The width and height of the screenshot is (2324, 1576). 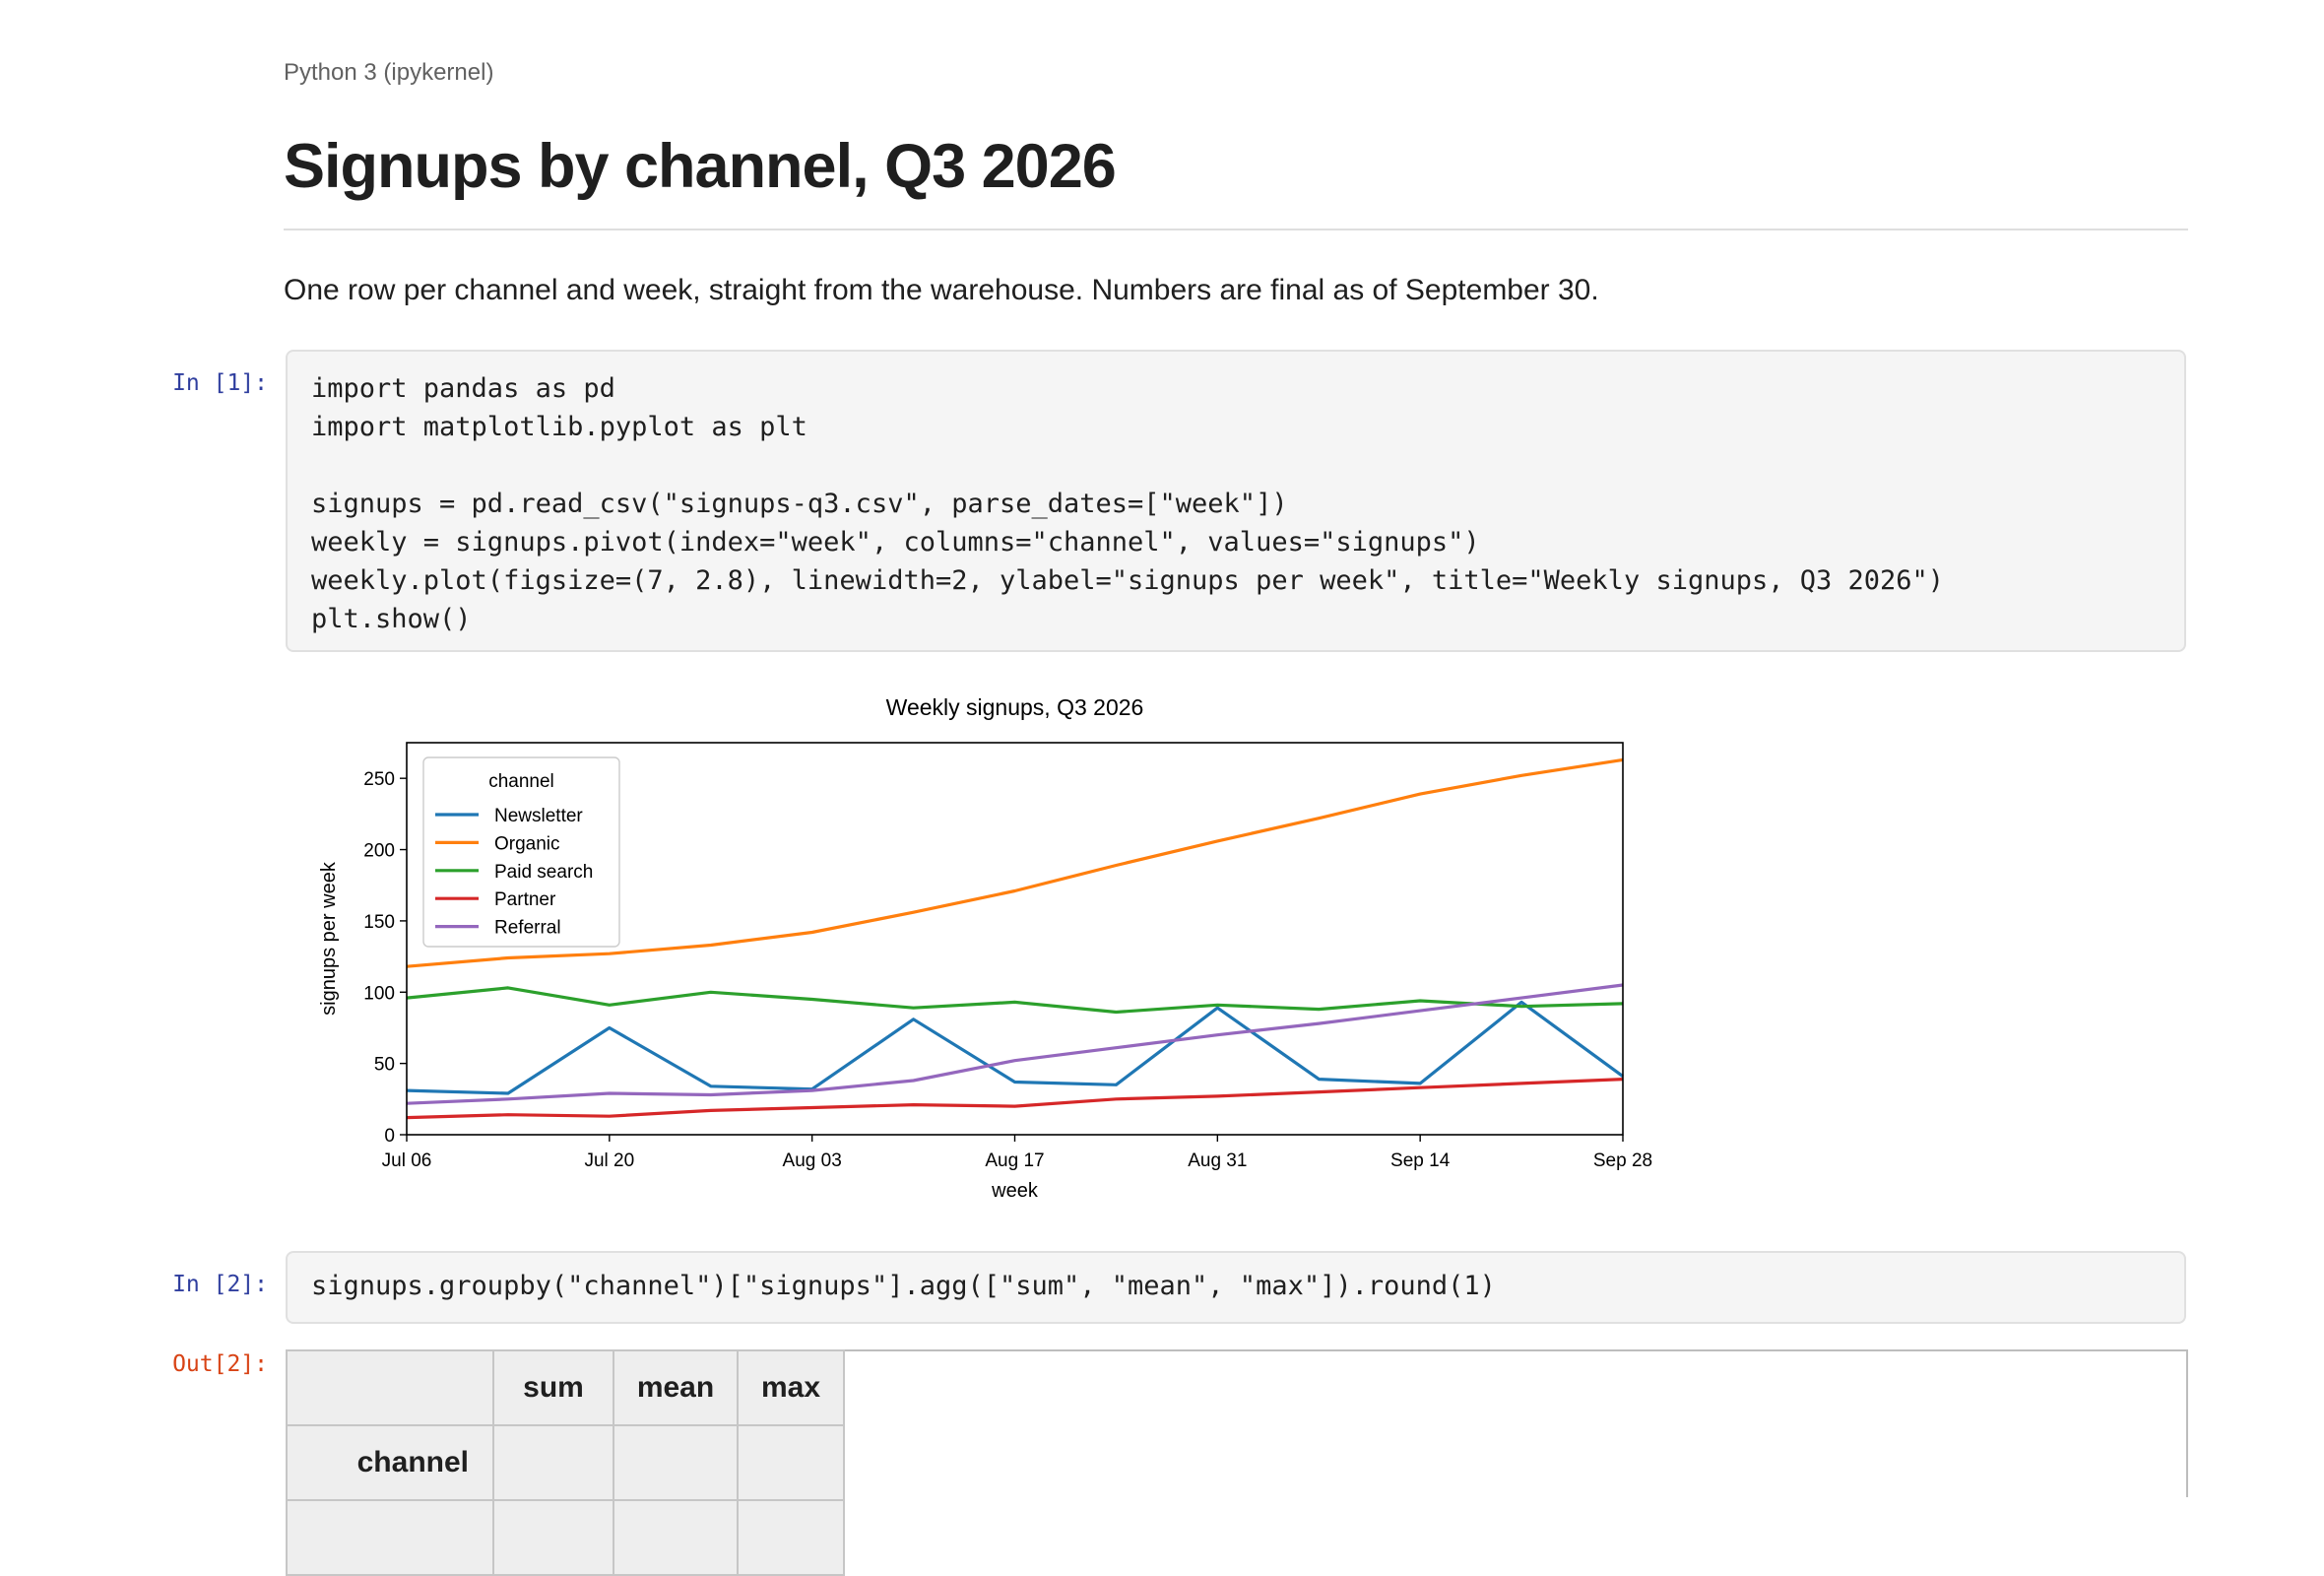 I want to click on y-tick-label: 150, so click(x=379, y=922).